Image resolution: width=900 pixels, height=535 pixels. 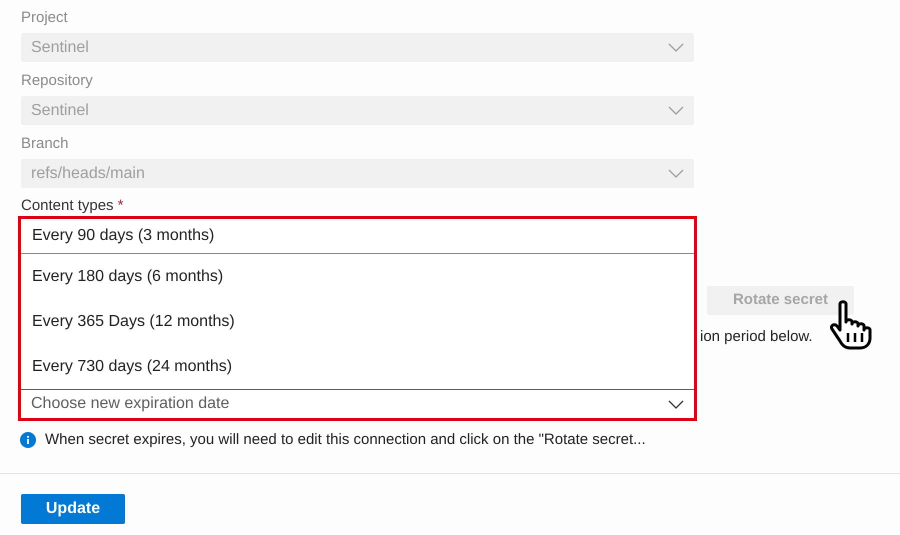 What do you see at coordinates (121, 206) in the screenshot?
I see `required-mark: *` at bounding box center [121, 206].